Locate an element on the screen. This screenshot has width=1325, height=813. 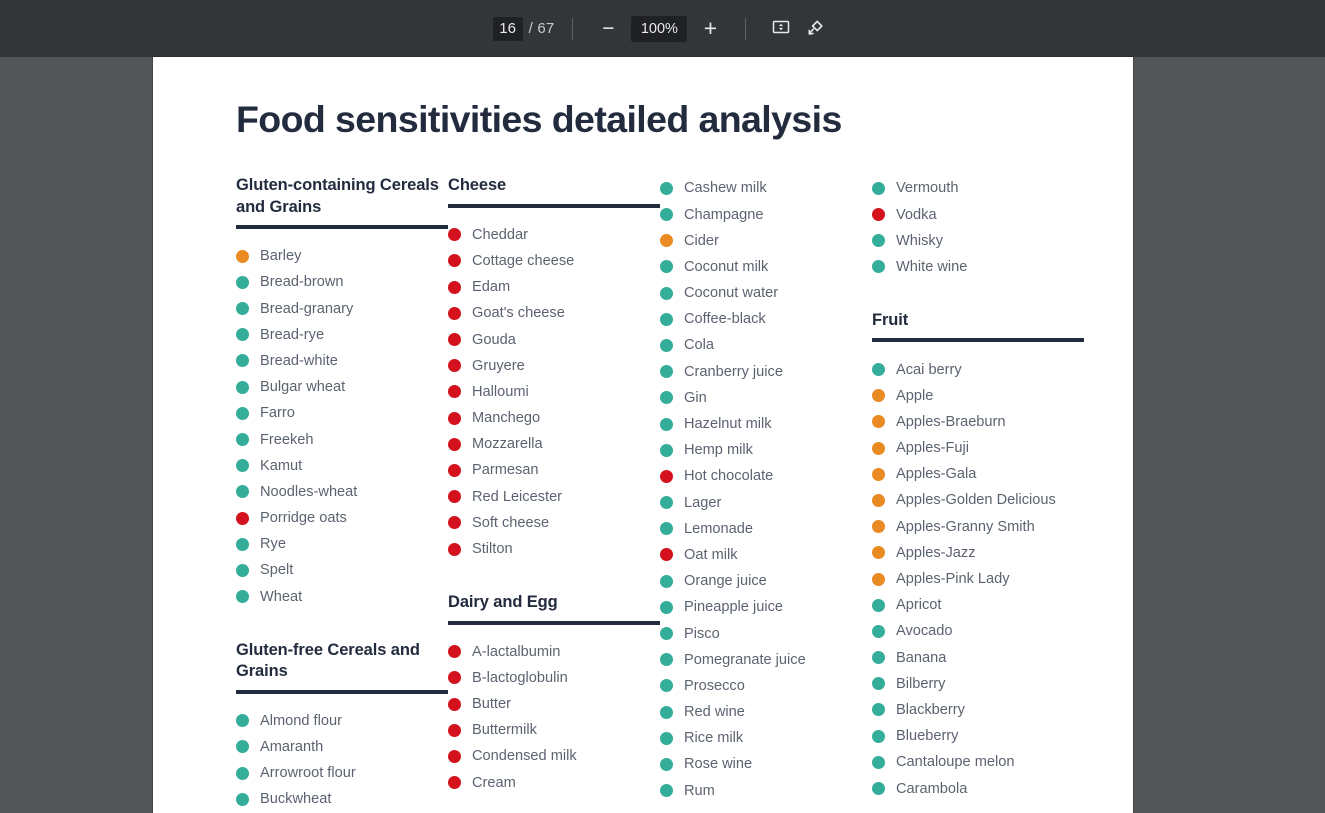
list-item: Apples-Jazz is located at coordinates (978, 553).